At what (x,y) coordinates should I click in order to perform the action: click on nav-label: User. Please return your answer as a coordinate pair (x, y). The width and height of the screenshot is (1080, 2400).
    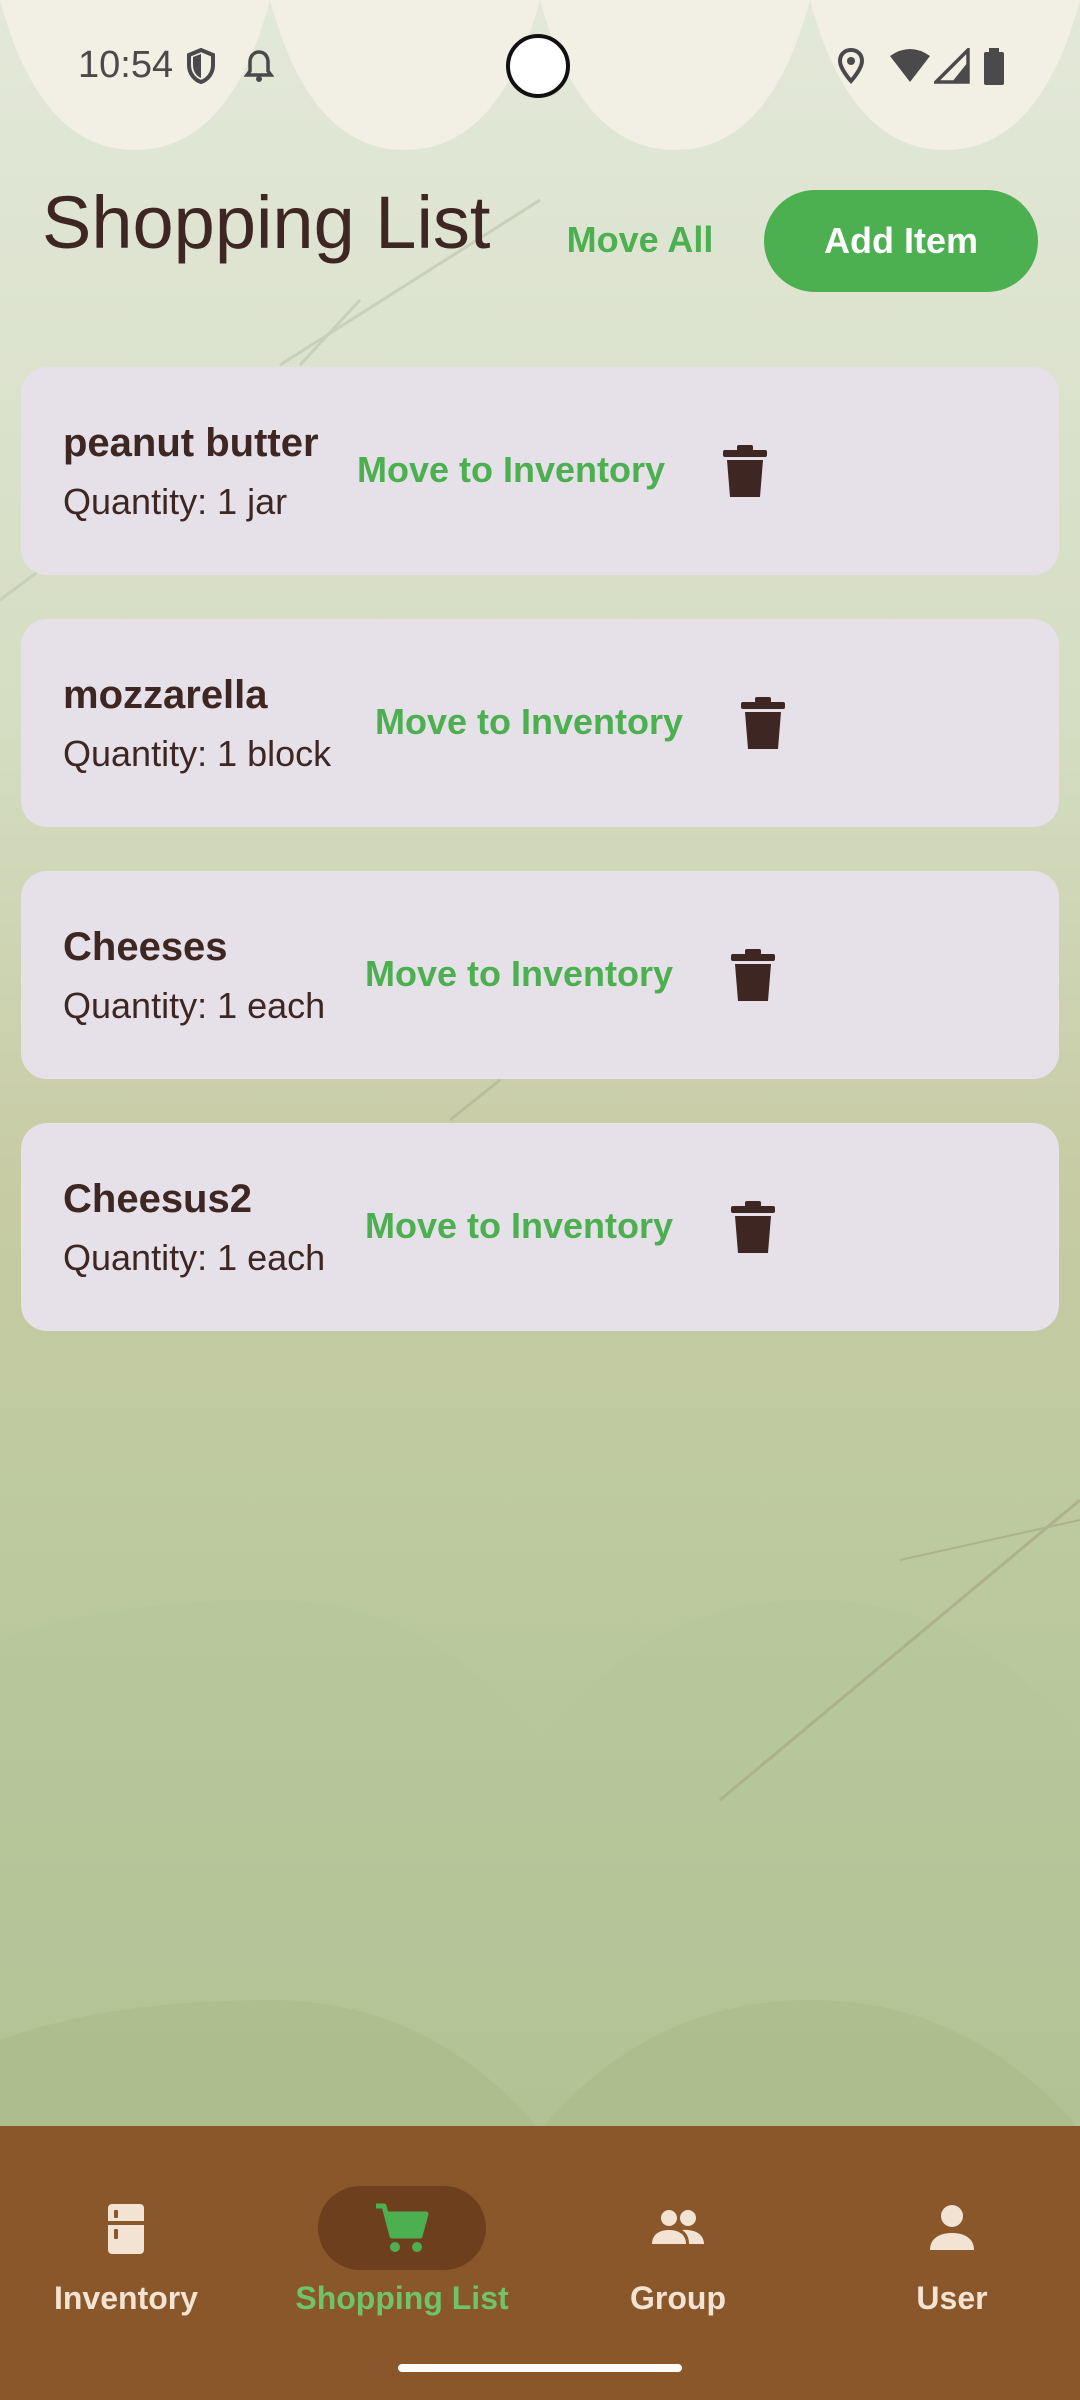
    Looking at the image, I should click on (952, 2298).